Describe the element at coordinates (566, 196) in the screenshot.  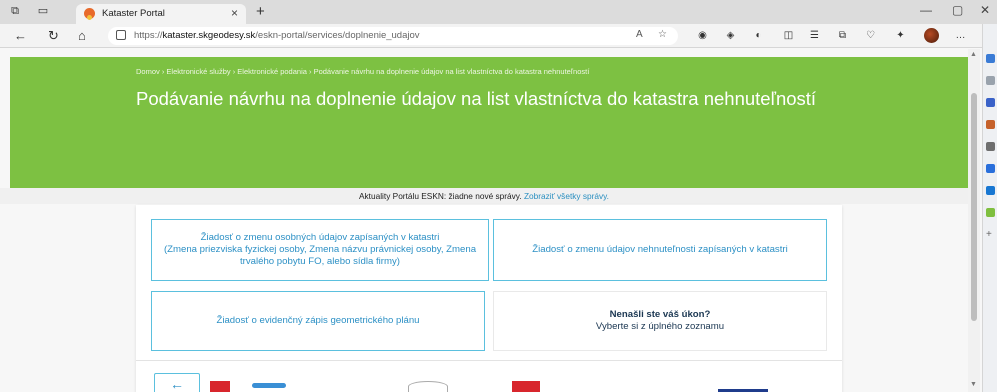
I see `news-link: Zobraziť všetky správy.` at that location.